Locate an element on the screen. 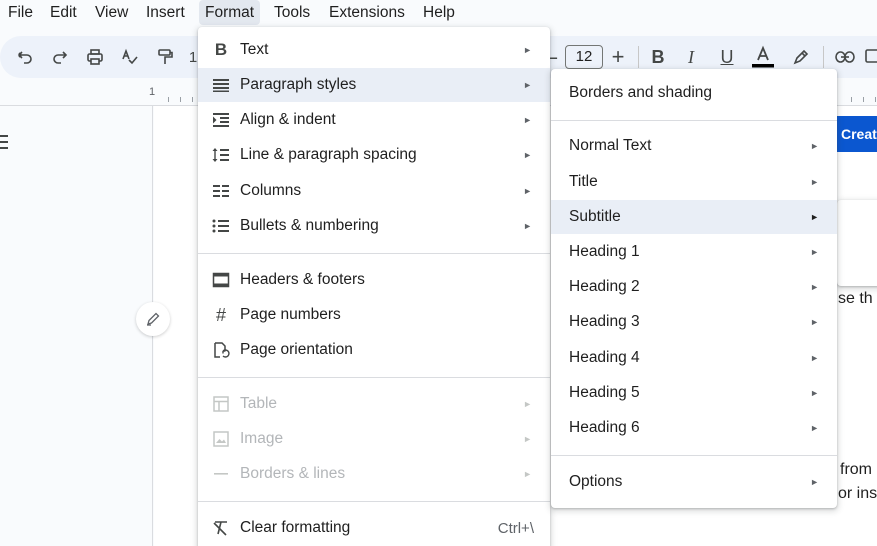 The image size is (877, 546). ruler-number: 1 is located at coordinates (152, 92).